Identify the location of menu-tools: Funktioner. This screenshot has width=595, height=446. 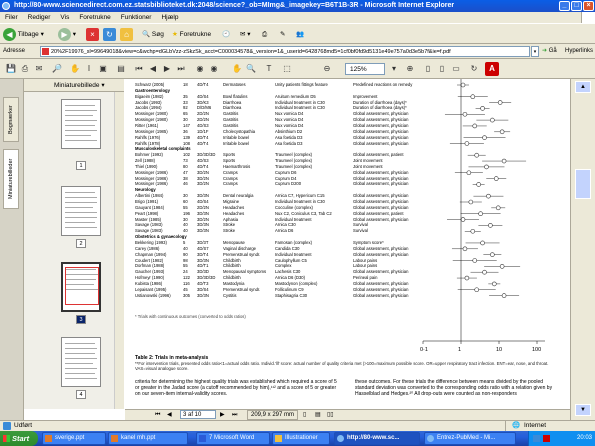
(136, 17).